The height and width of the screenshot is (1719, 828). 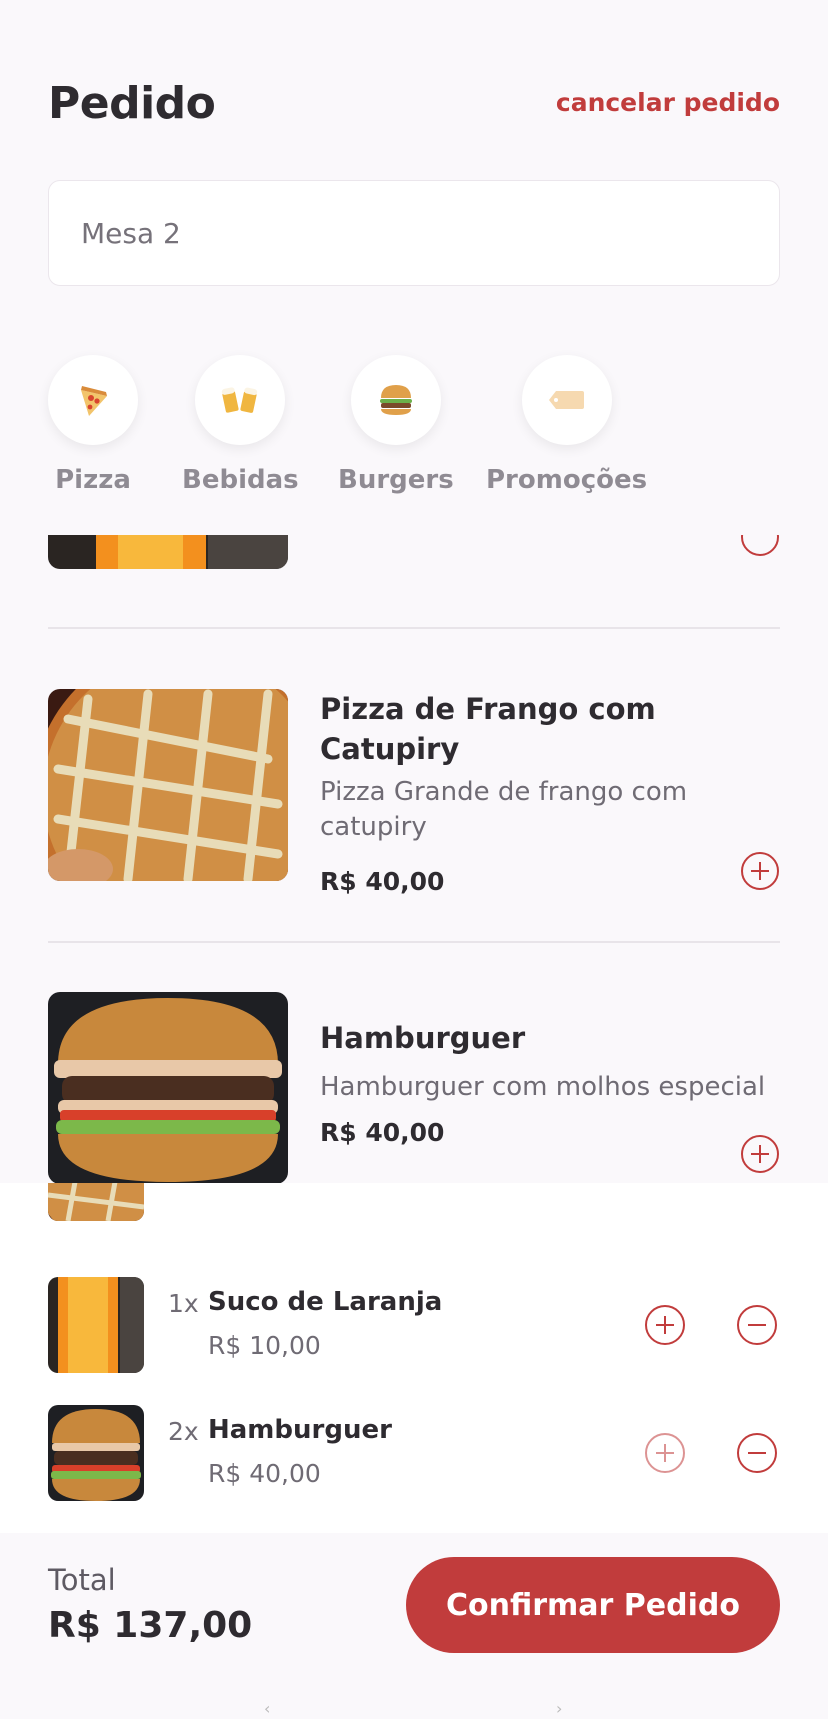 I want to click on confirm-order-button: Confirmar Pedido, so click(x=593, y=1605).